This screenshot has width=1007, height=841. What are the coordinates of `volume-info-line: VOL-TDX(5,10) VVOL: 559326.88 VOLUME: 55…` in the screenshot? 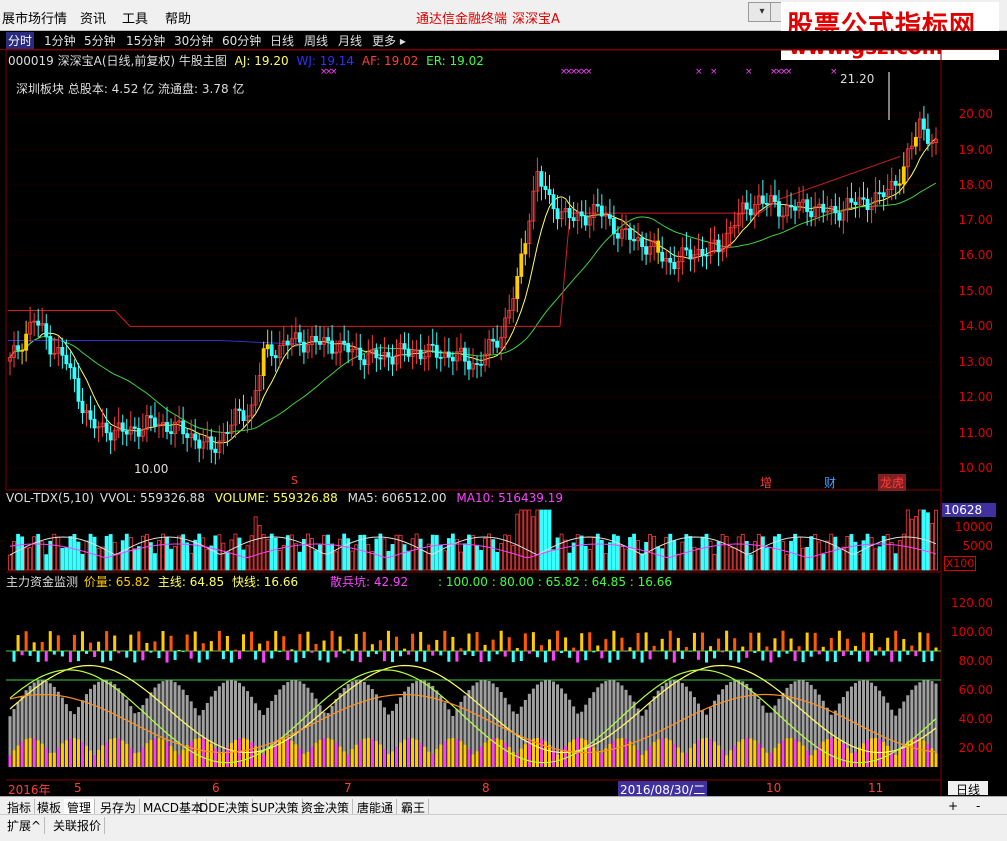 It's located at (284, 498).